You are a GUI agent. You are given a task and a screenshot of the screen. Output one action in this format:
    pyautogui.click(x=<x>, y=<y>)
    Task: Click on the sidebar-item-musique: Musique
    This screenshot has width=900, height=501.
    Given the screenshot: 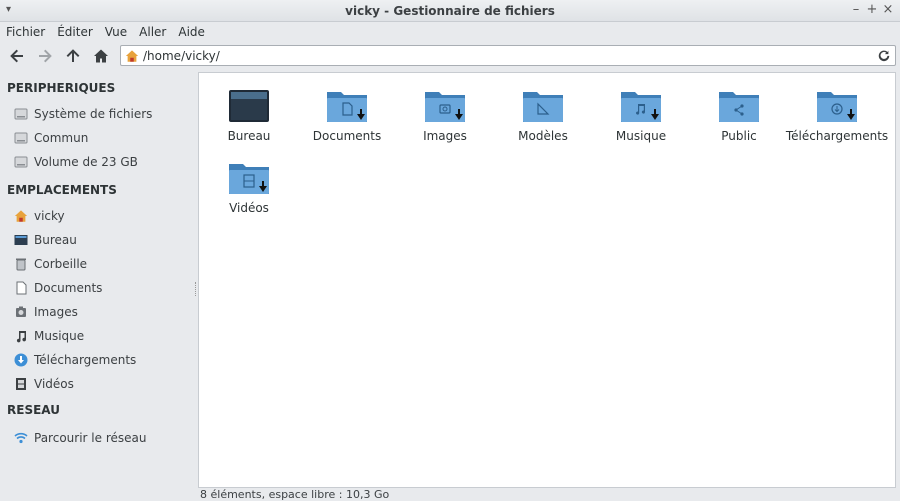 What is the action you would take?
    pyautogui.click(x=97, y=336)
    